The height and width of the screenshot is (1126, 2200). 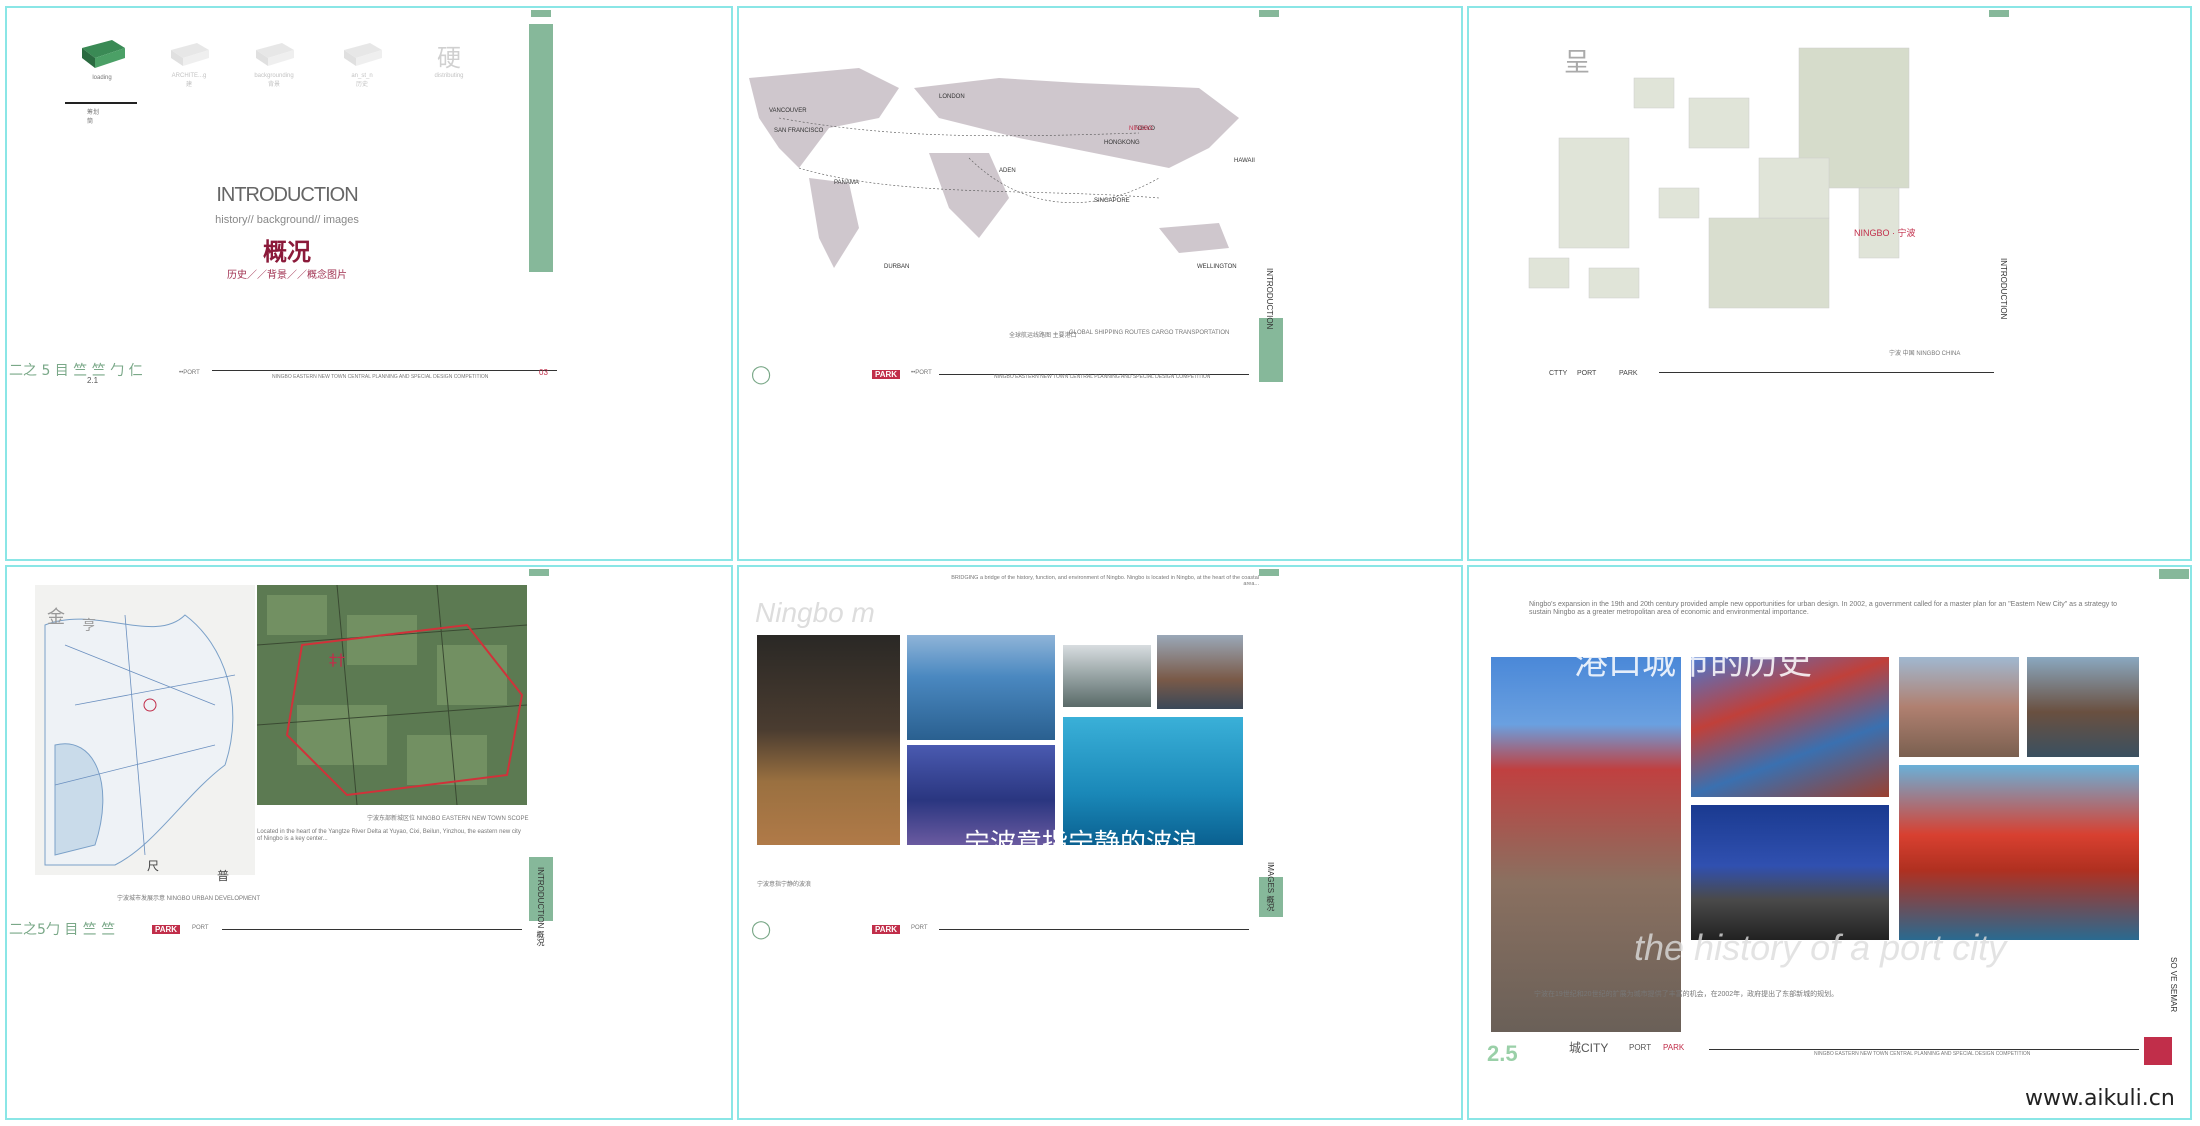 What do you see at coordinates (2158, 1051) in the screenshot?
I see `corner-red-mark` at bounding box center [2158, 1051].